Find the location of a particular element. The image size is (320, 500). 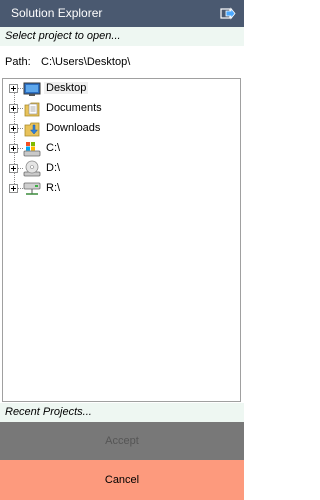

path-row: Path: C:\Users\Desktop\ is located at coordinates (122, 62).